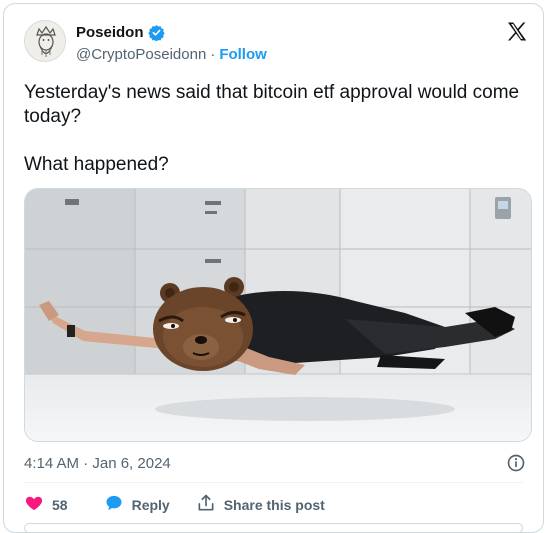 This screenshot has height=533, width=549. What do you see at coordinates (141, 54) in the screenshot?
I see `author-handle: @CryptoPoseidonn` at bounding box center [141, 54].